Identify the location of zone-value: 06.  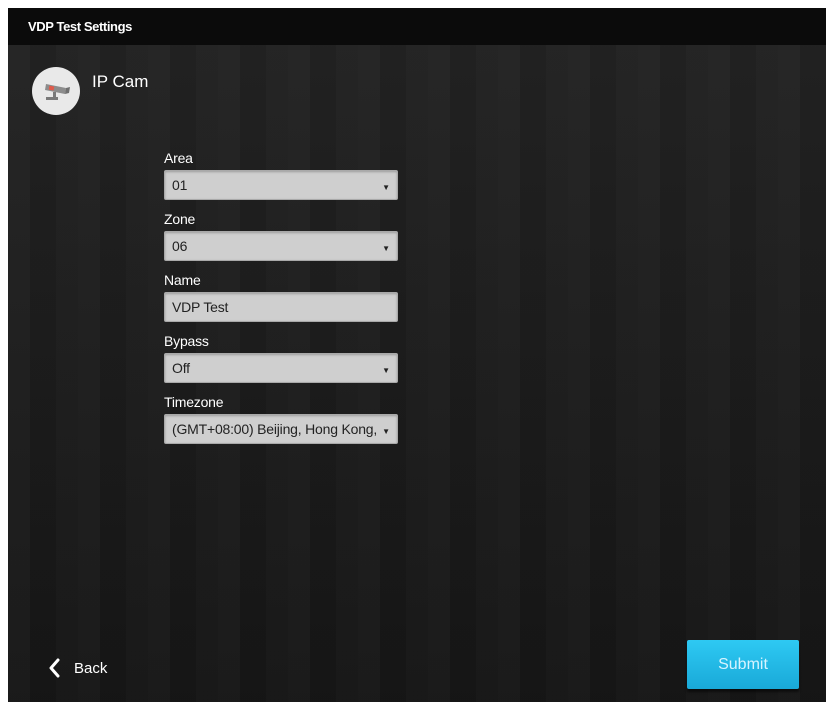
(180, 246).